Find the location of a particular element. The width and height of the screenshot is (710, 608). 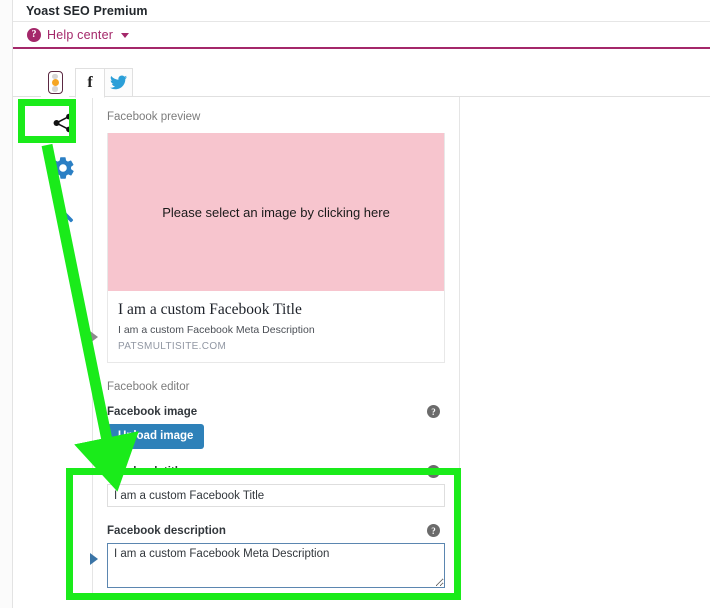

facebook-f-icon: f is located at coordinates (90, 82).